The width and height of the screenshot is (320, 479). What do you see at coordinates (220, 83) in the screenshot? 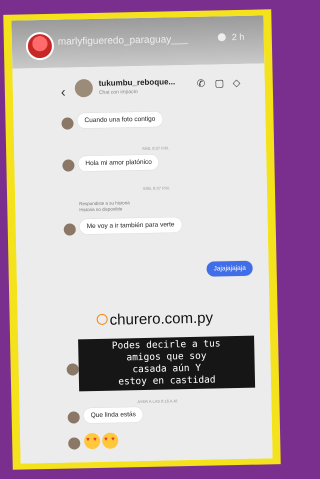
I see `video-icon: ▢` at bounding box center [220, 83].